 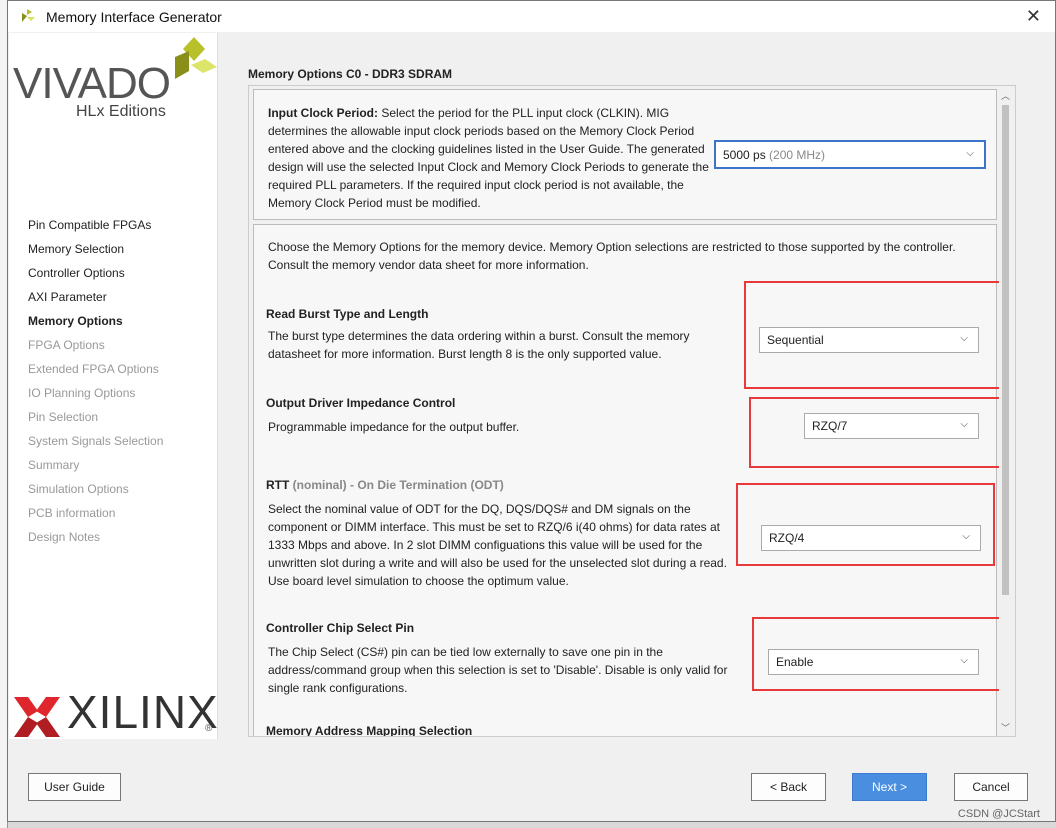 I want to click on burst-title: Read Burst Type and Length, so click(x=347, y=314).